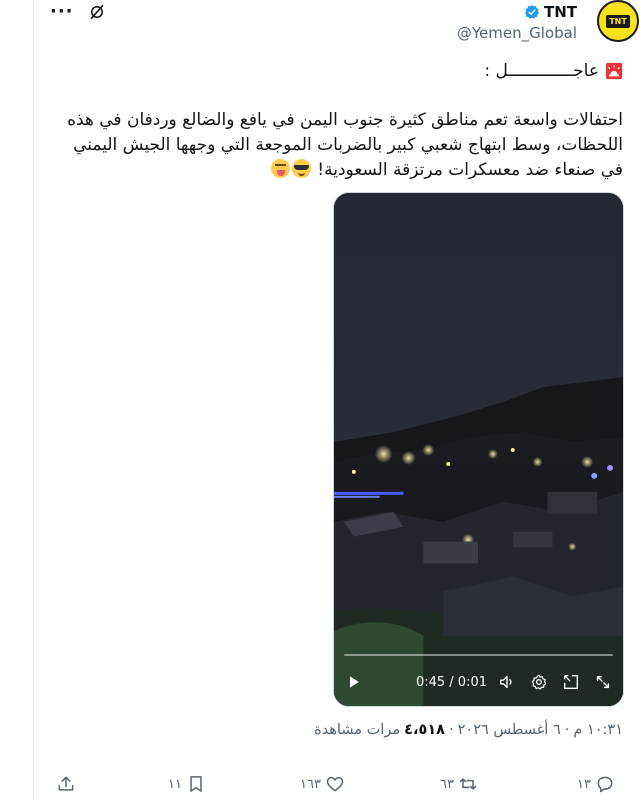 The width and height of the screenshot is (643, 800). I want to click on tongue-emoji-icon, so click(280, 168).